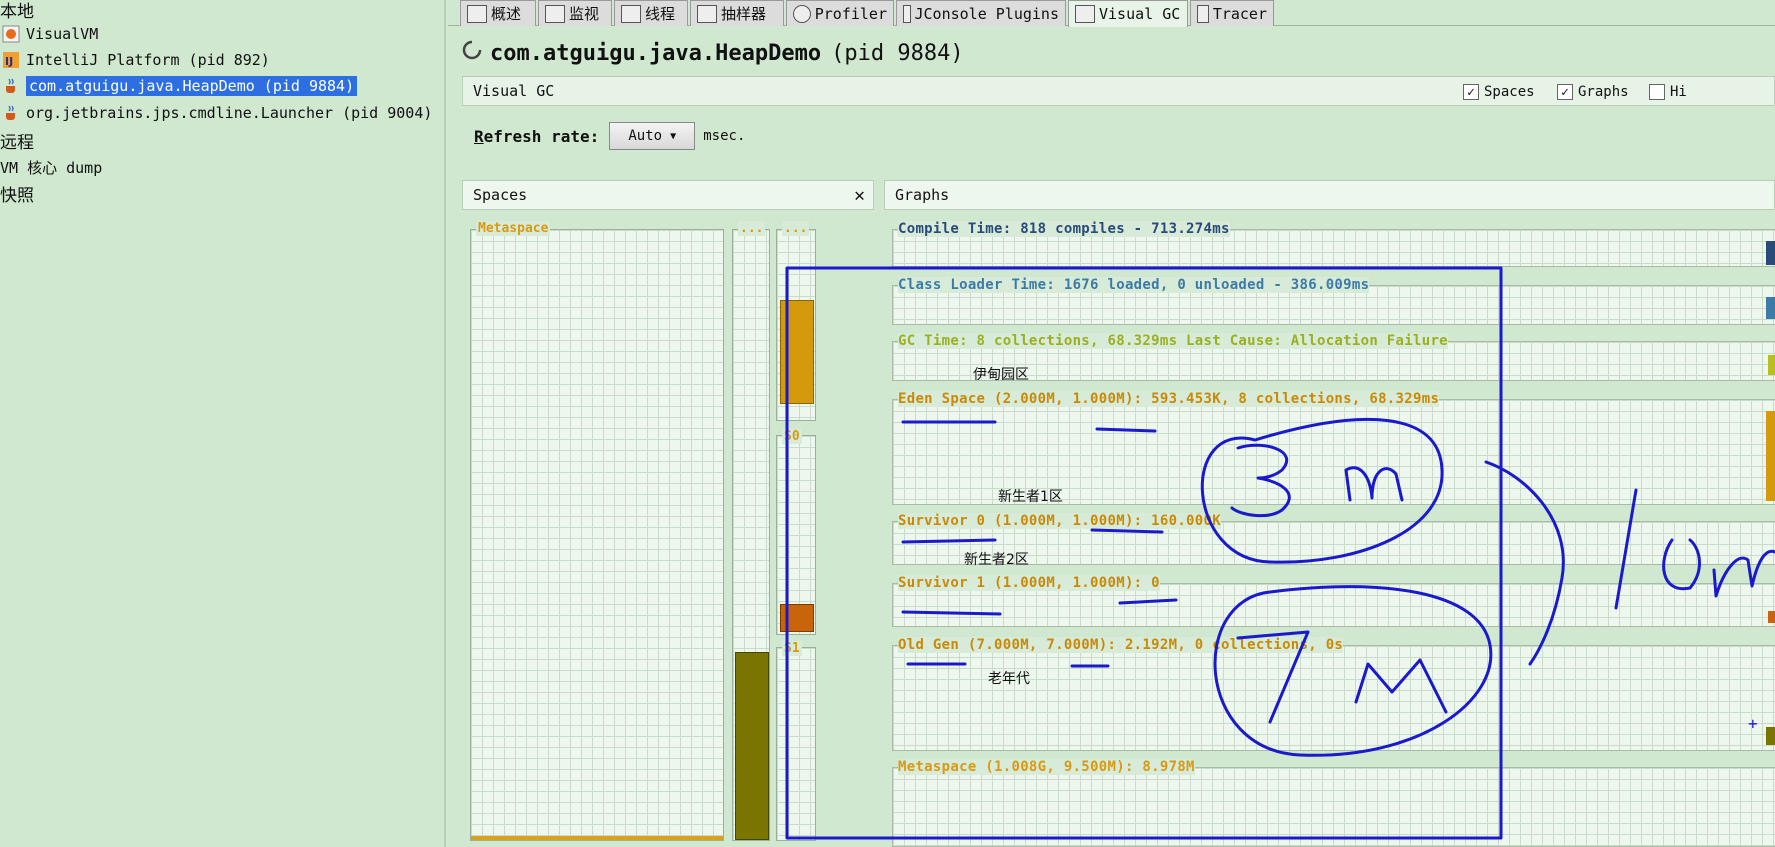 The image size is (1775, 847). I want to click on compile-time-label: Compile Time: 818 compiles - 713.274ms, so click(1064, 229).